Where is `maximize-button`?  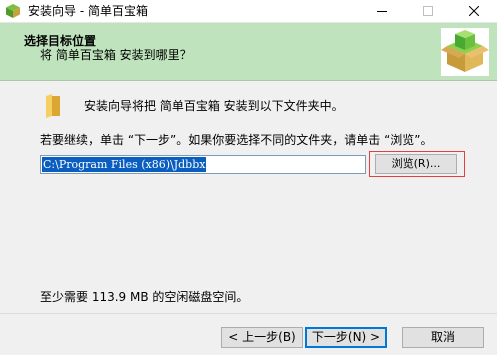 maximize-button is located at coordinates (428, 11).